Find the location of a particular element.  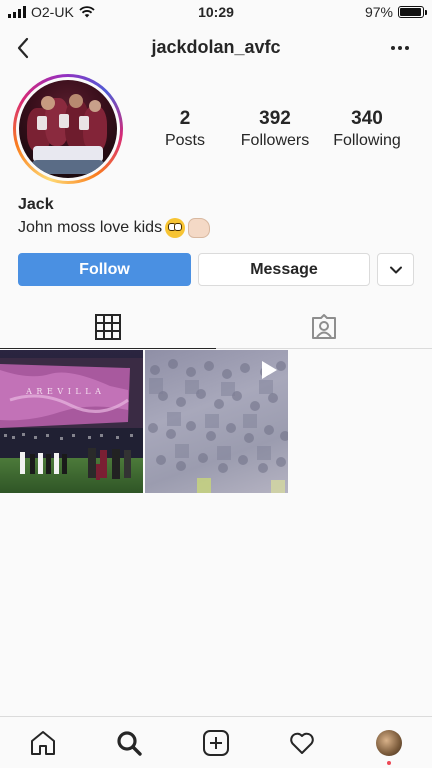

battery-percent: 97% is located at coordinates (378, 12).